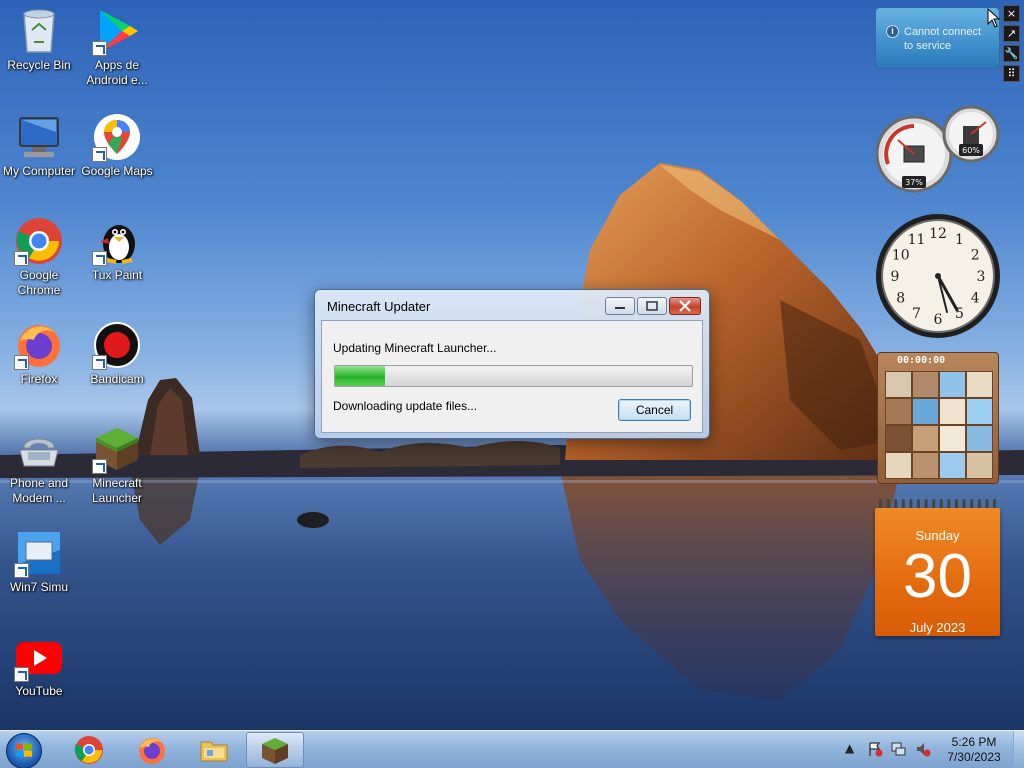  Describe the element at coordinates (959, 240) in the screenshot. I see `clock-numeral: 1` at that location.